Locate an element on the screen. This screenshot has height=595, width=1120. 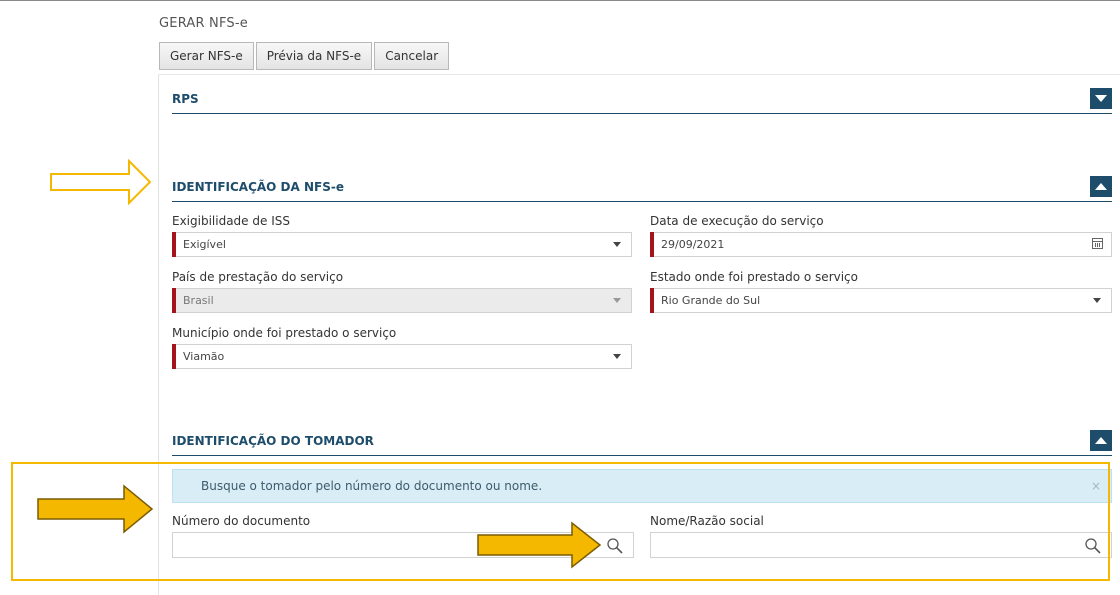
calendar-icon is located at coordinates (1097, 243).